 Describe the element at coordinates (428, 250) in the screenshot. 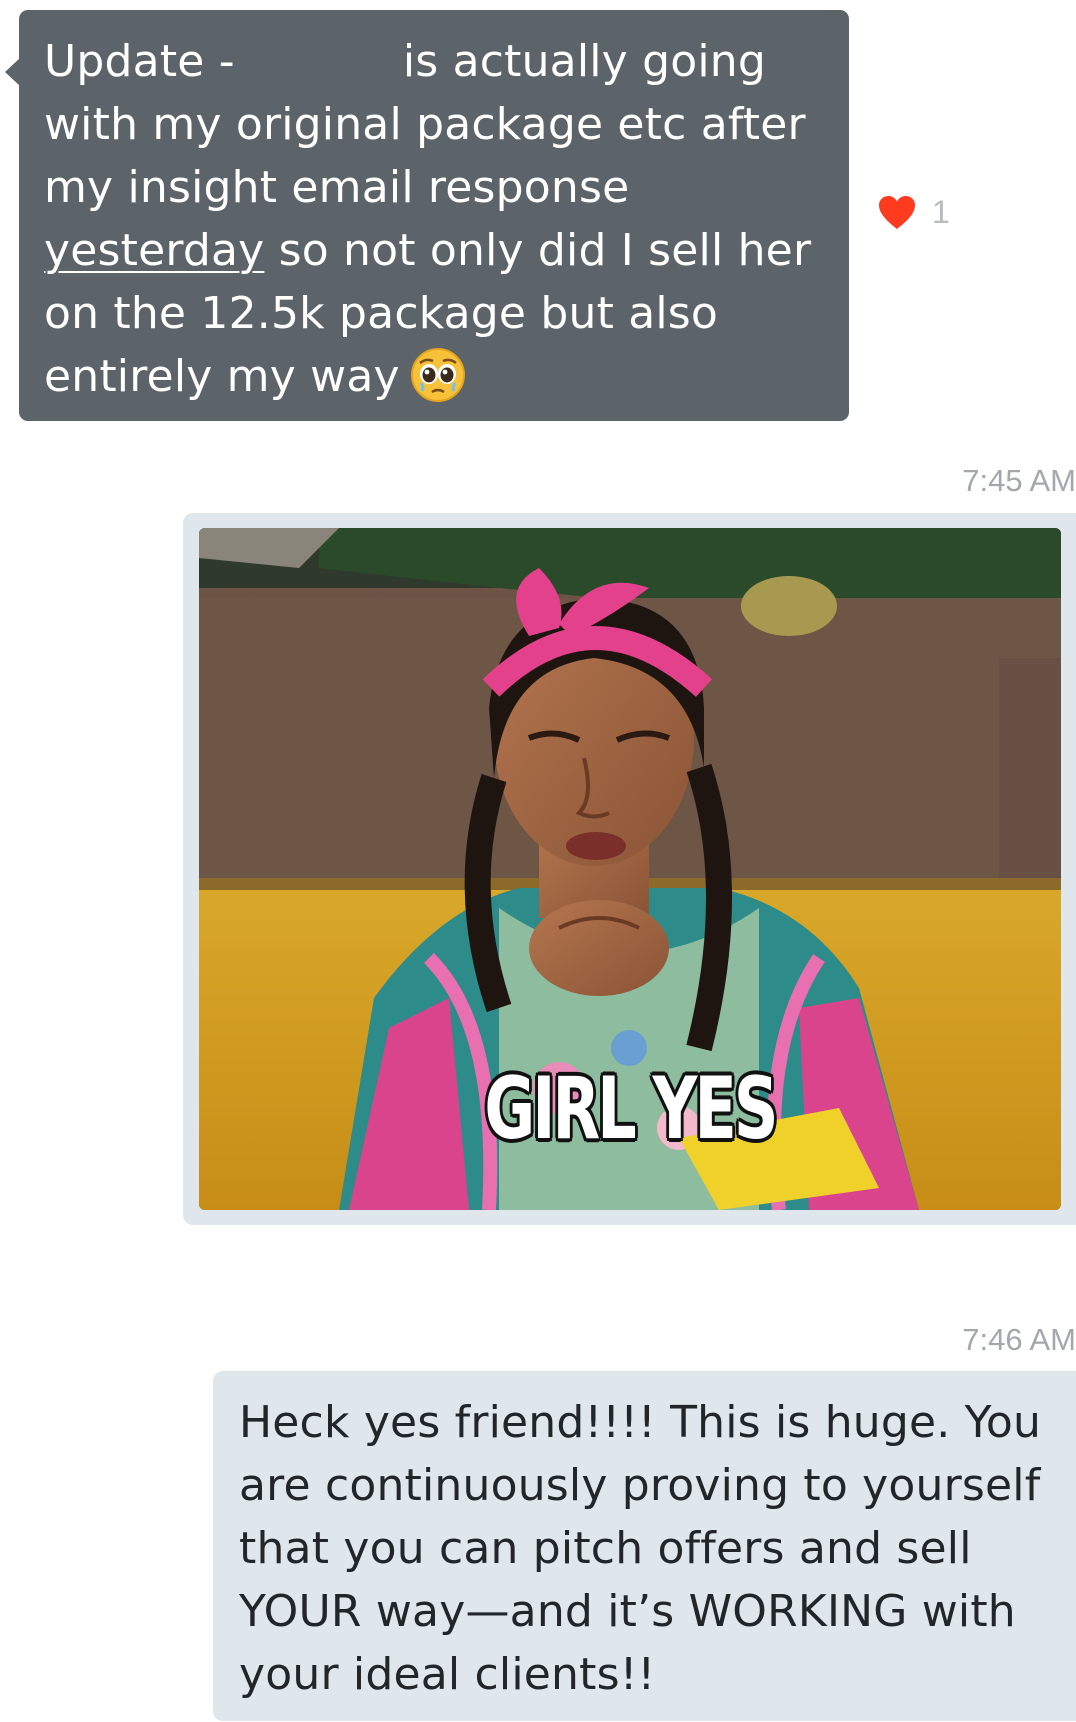

I see `message-line: yesterday so not only did I sell her` at that location.